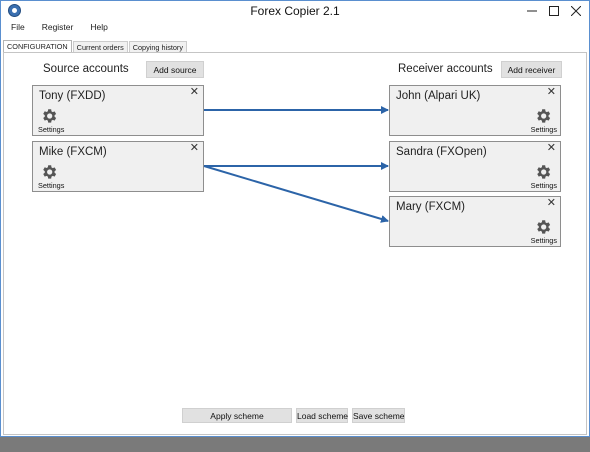  Describe the element at coordinates (56, 28) in the screenshot. I see `menu-register: Register` at that location.